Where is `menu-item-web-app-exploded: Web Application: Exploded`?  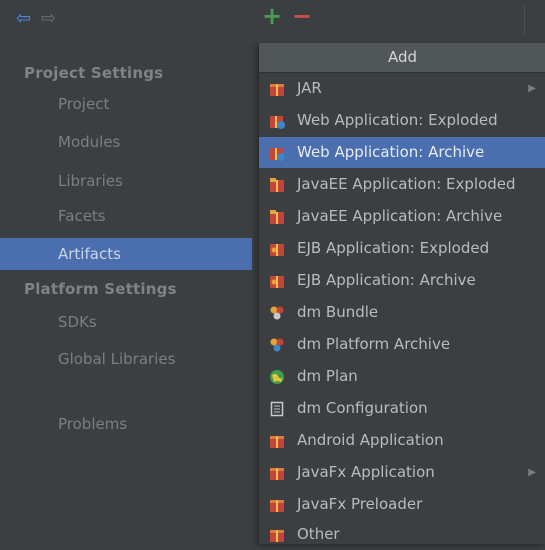 menu-item-web-app-exploded: Web Application: Exploded is located at coordinates (402, 120).